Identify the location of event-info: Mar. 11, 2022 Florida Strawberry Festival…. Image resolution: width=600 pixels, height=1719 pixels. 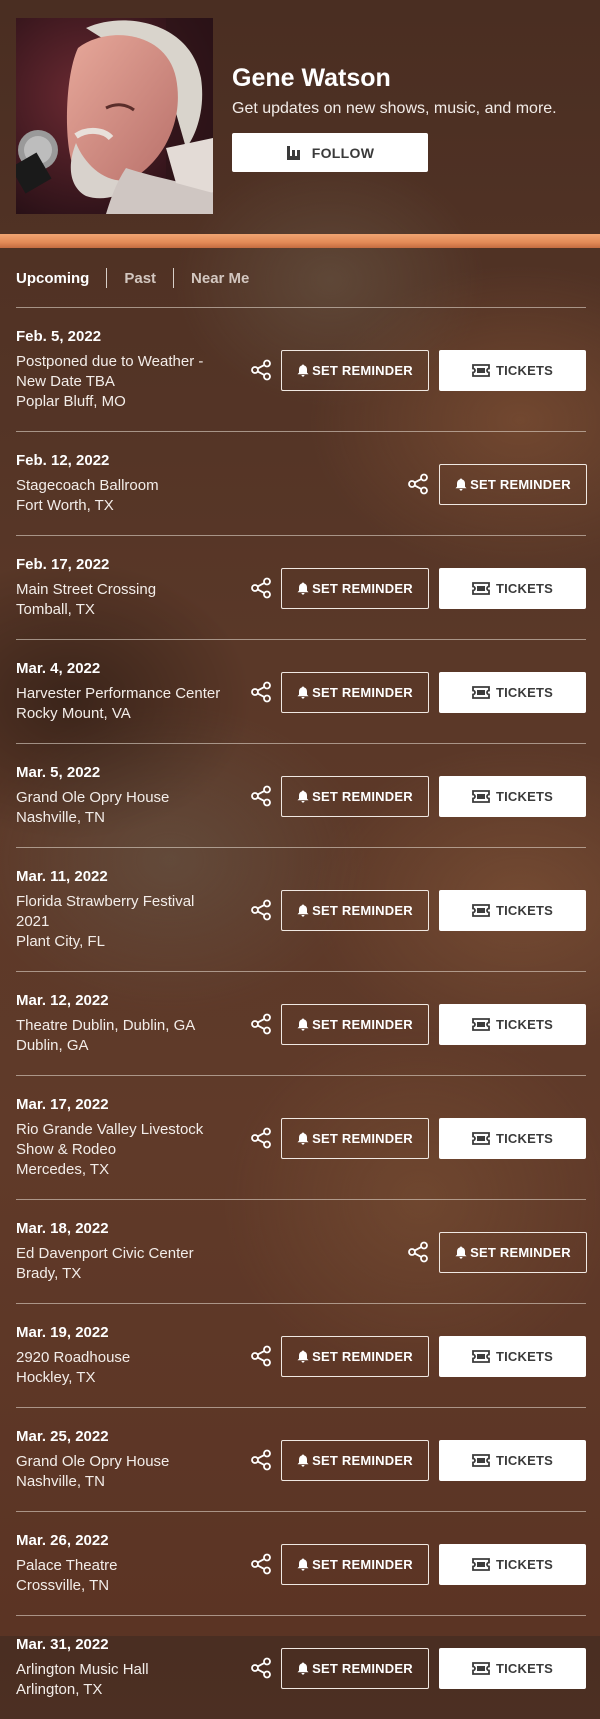
(126, 910).